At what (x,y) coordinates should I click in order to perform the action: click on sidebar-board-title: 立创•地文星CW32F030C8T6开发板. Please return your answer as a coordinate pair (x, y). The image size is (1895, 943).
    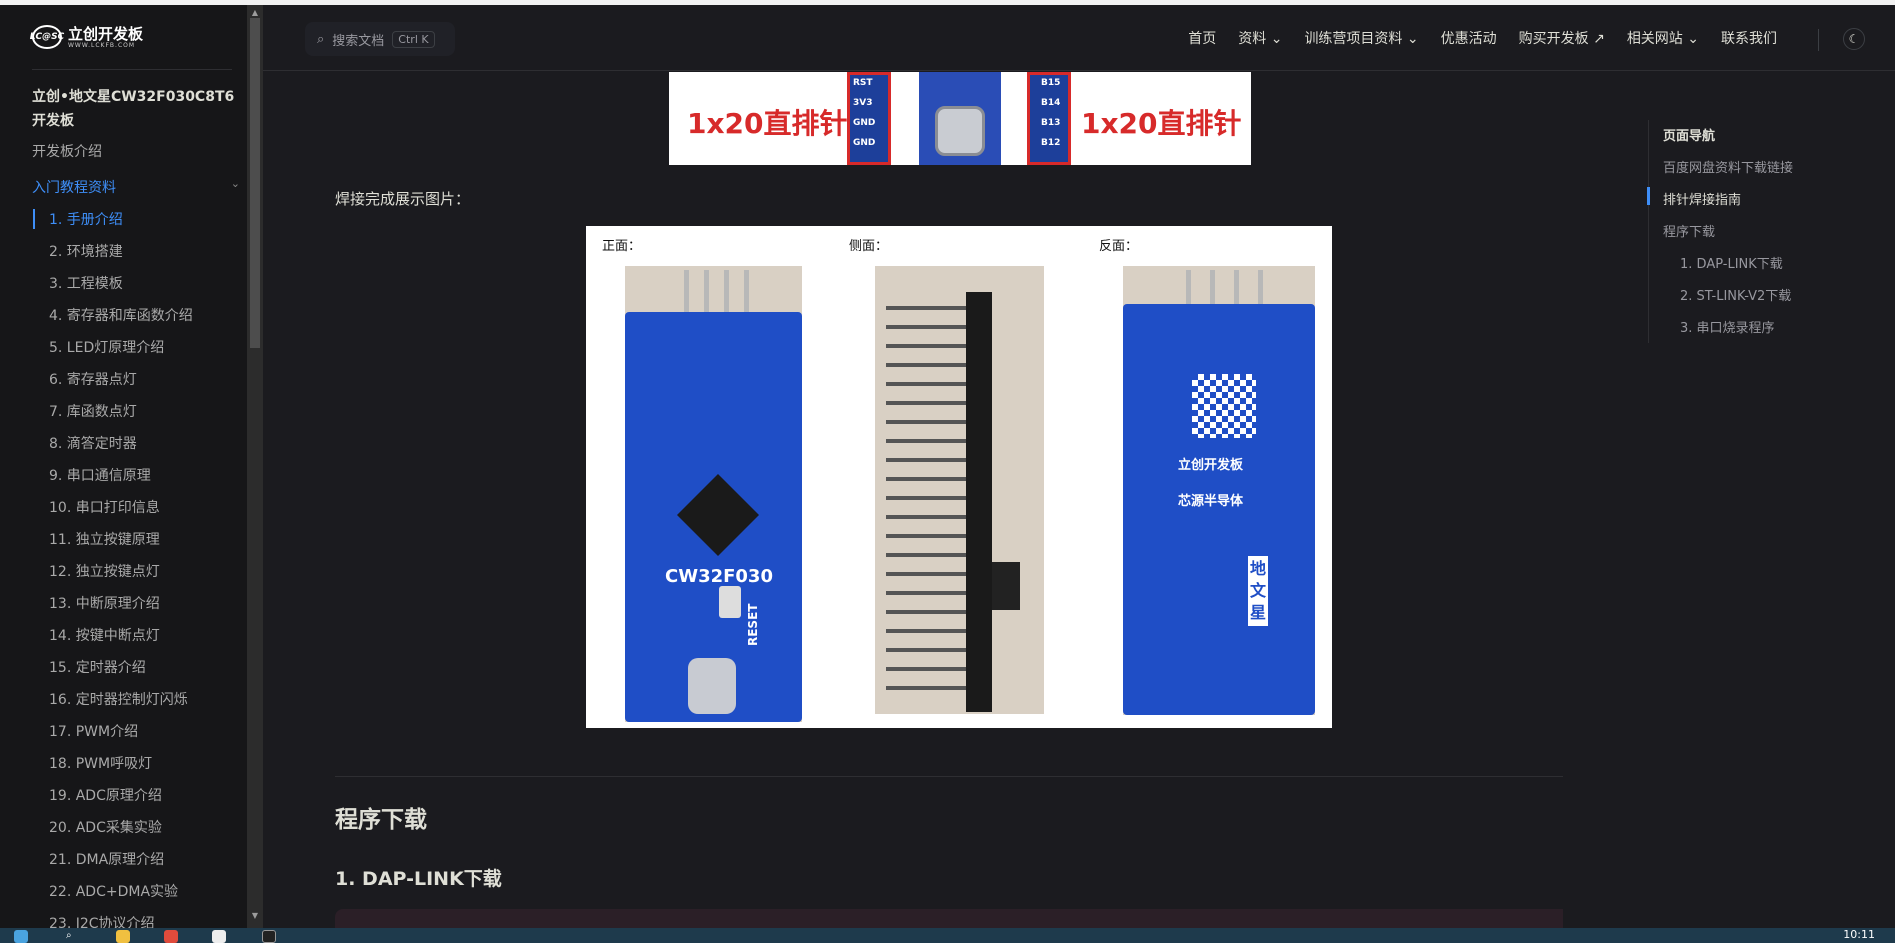
    Looking at the image, I should click on (137, 109).